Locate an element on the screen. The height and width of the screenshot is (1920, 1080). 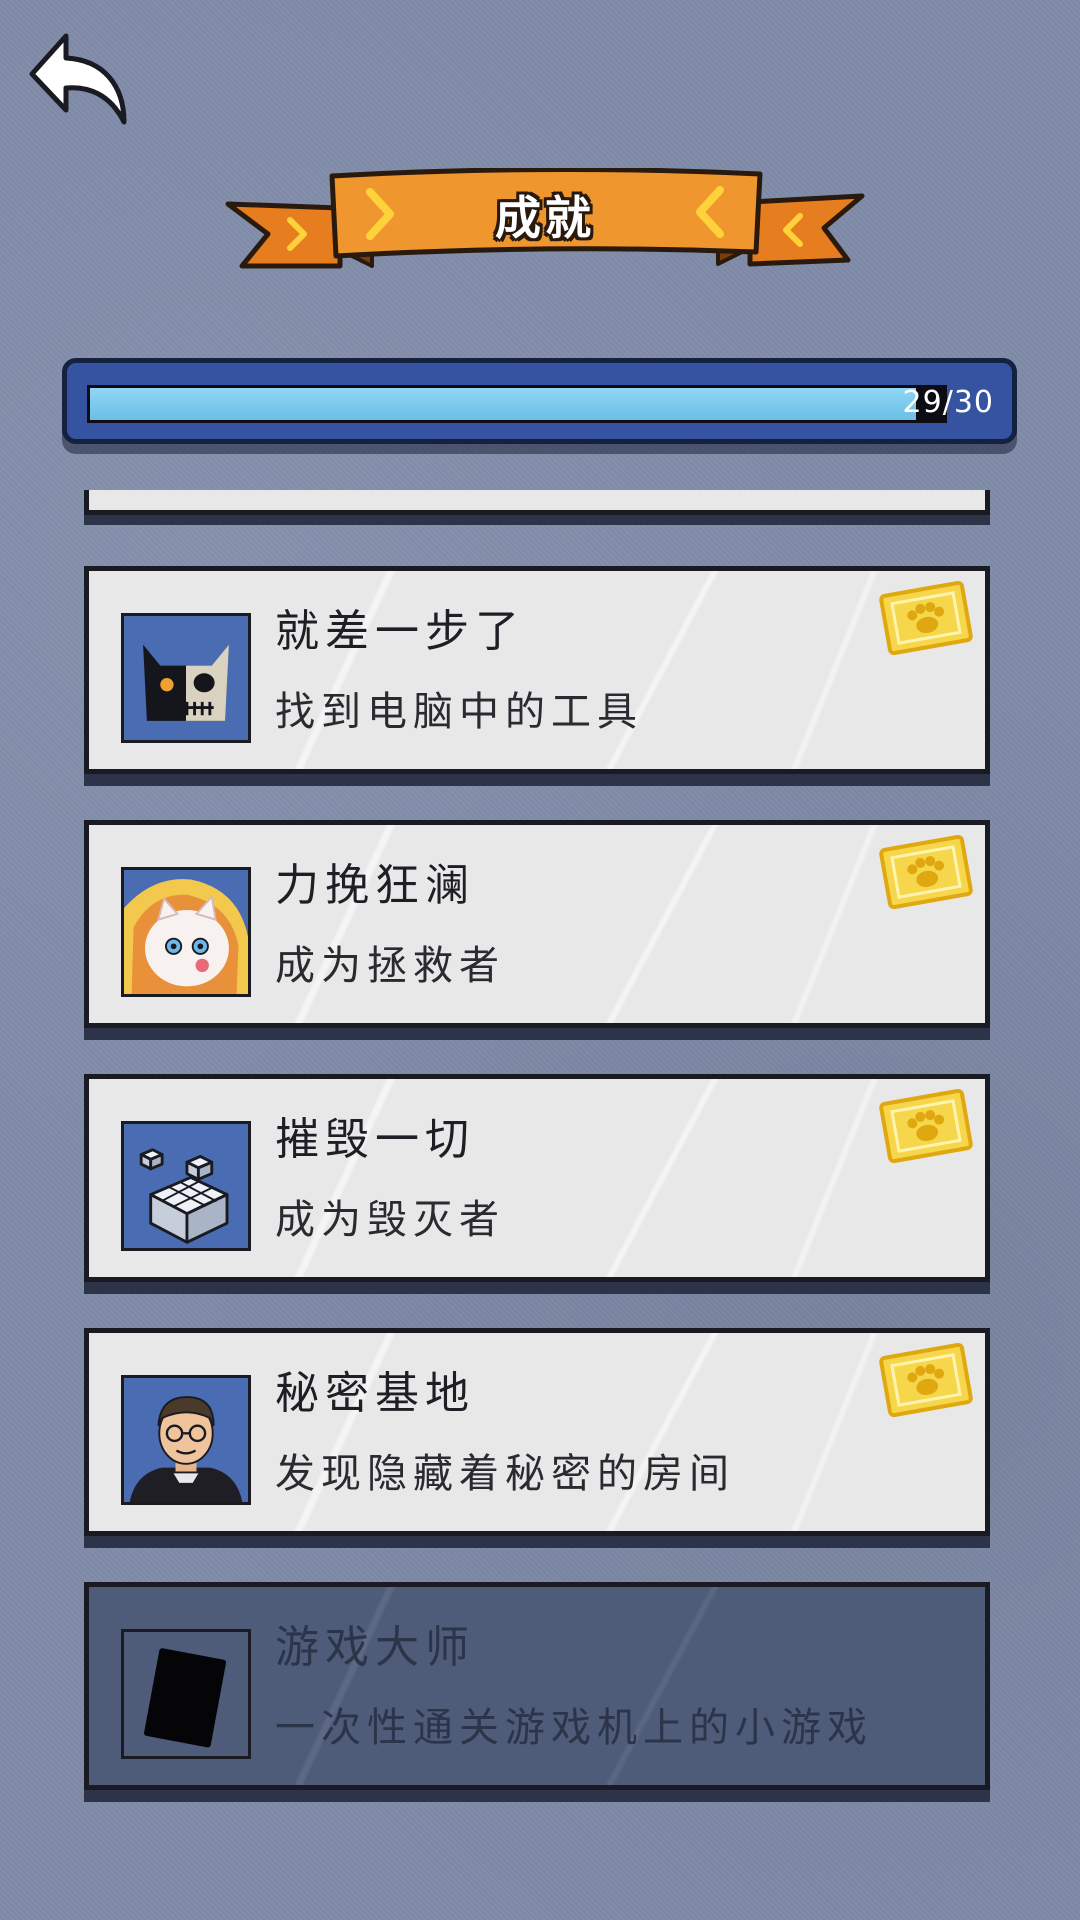
progress-track is located at coordinates (517, 404).